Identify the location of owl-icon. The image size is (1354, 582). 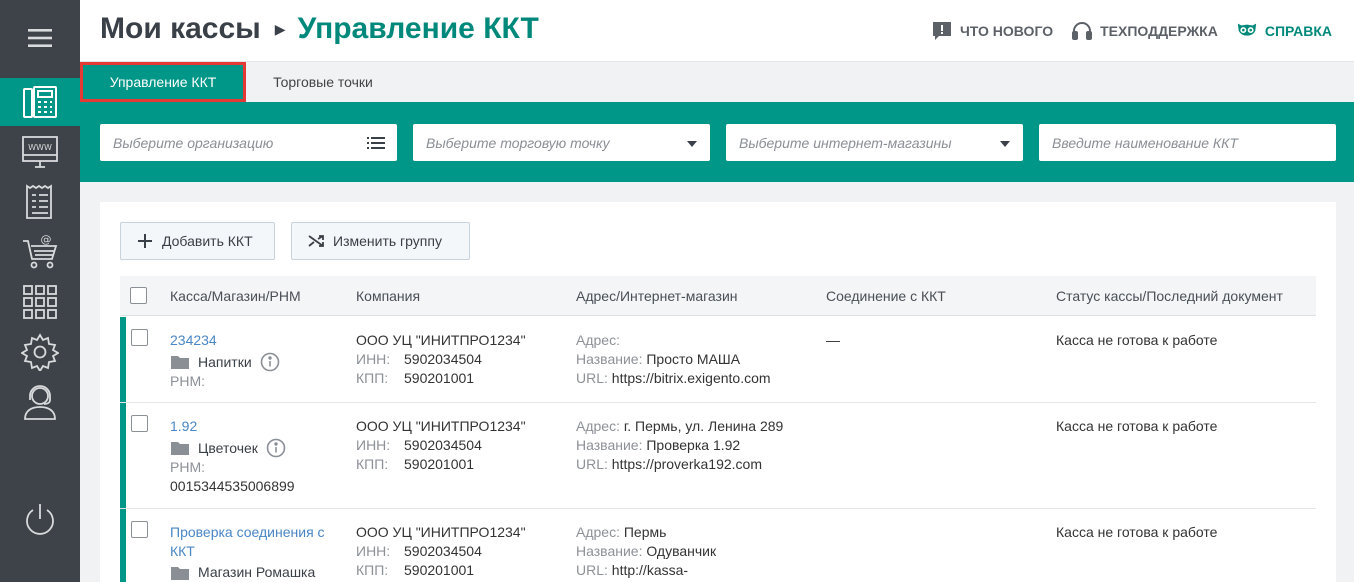
(1247, 29).